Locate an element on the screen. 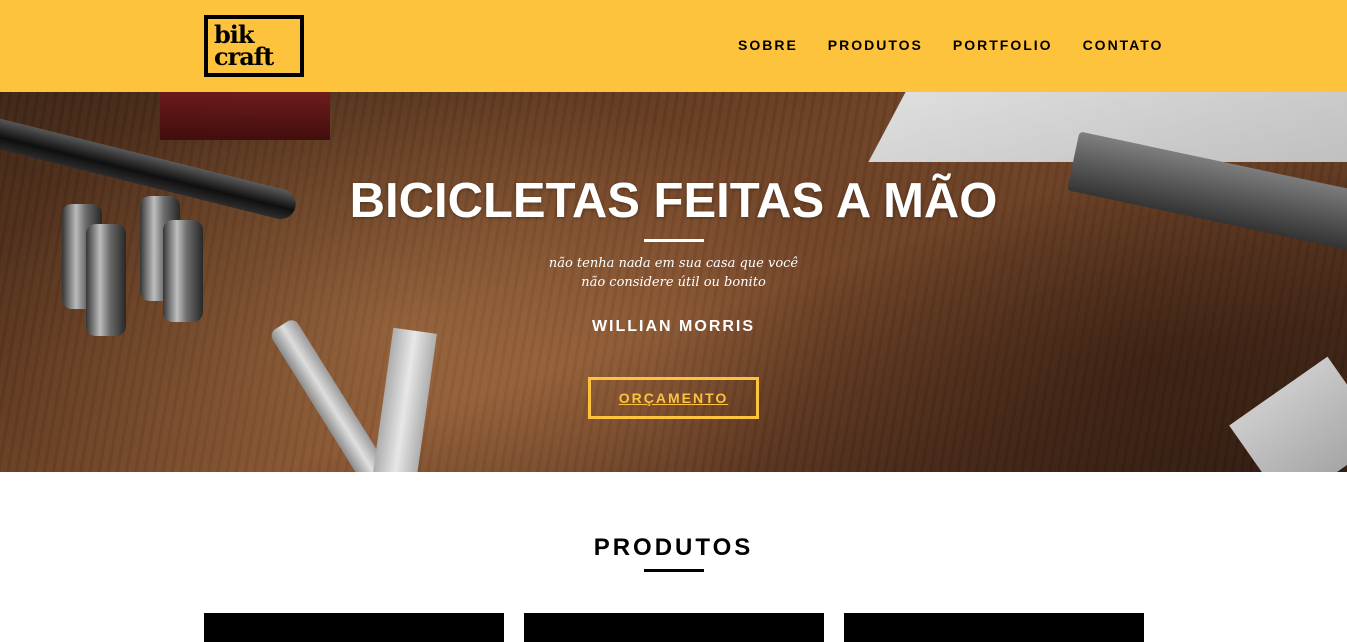 This screenshot has height=642, width=1347. nav-item-contato: CONTATO is located at coordinates (1123, 45).